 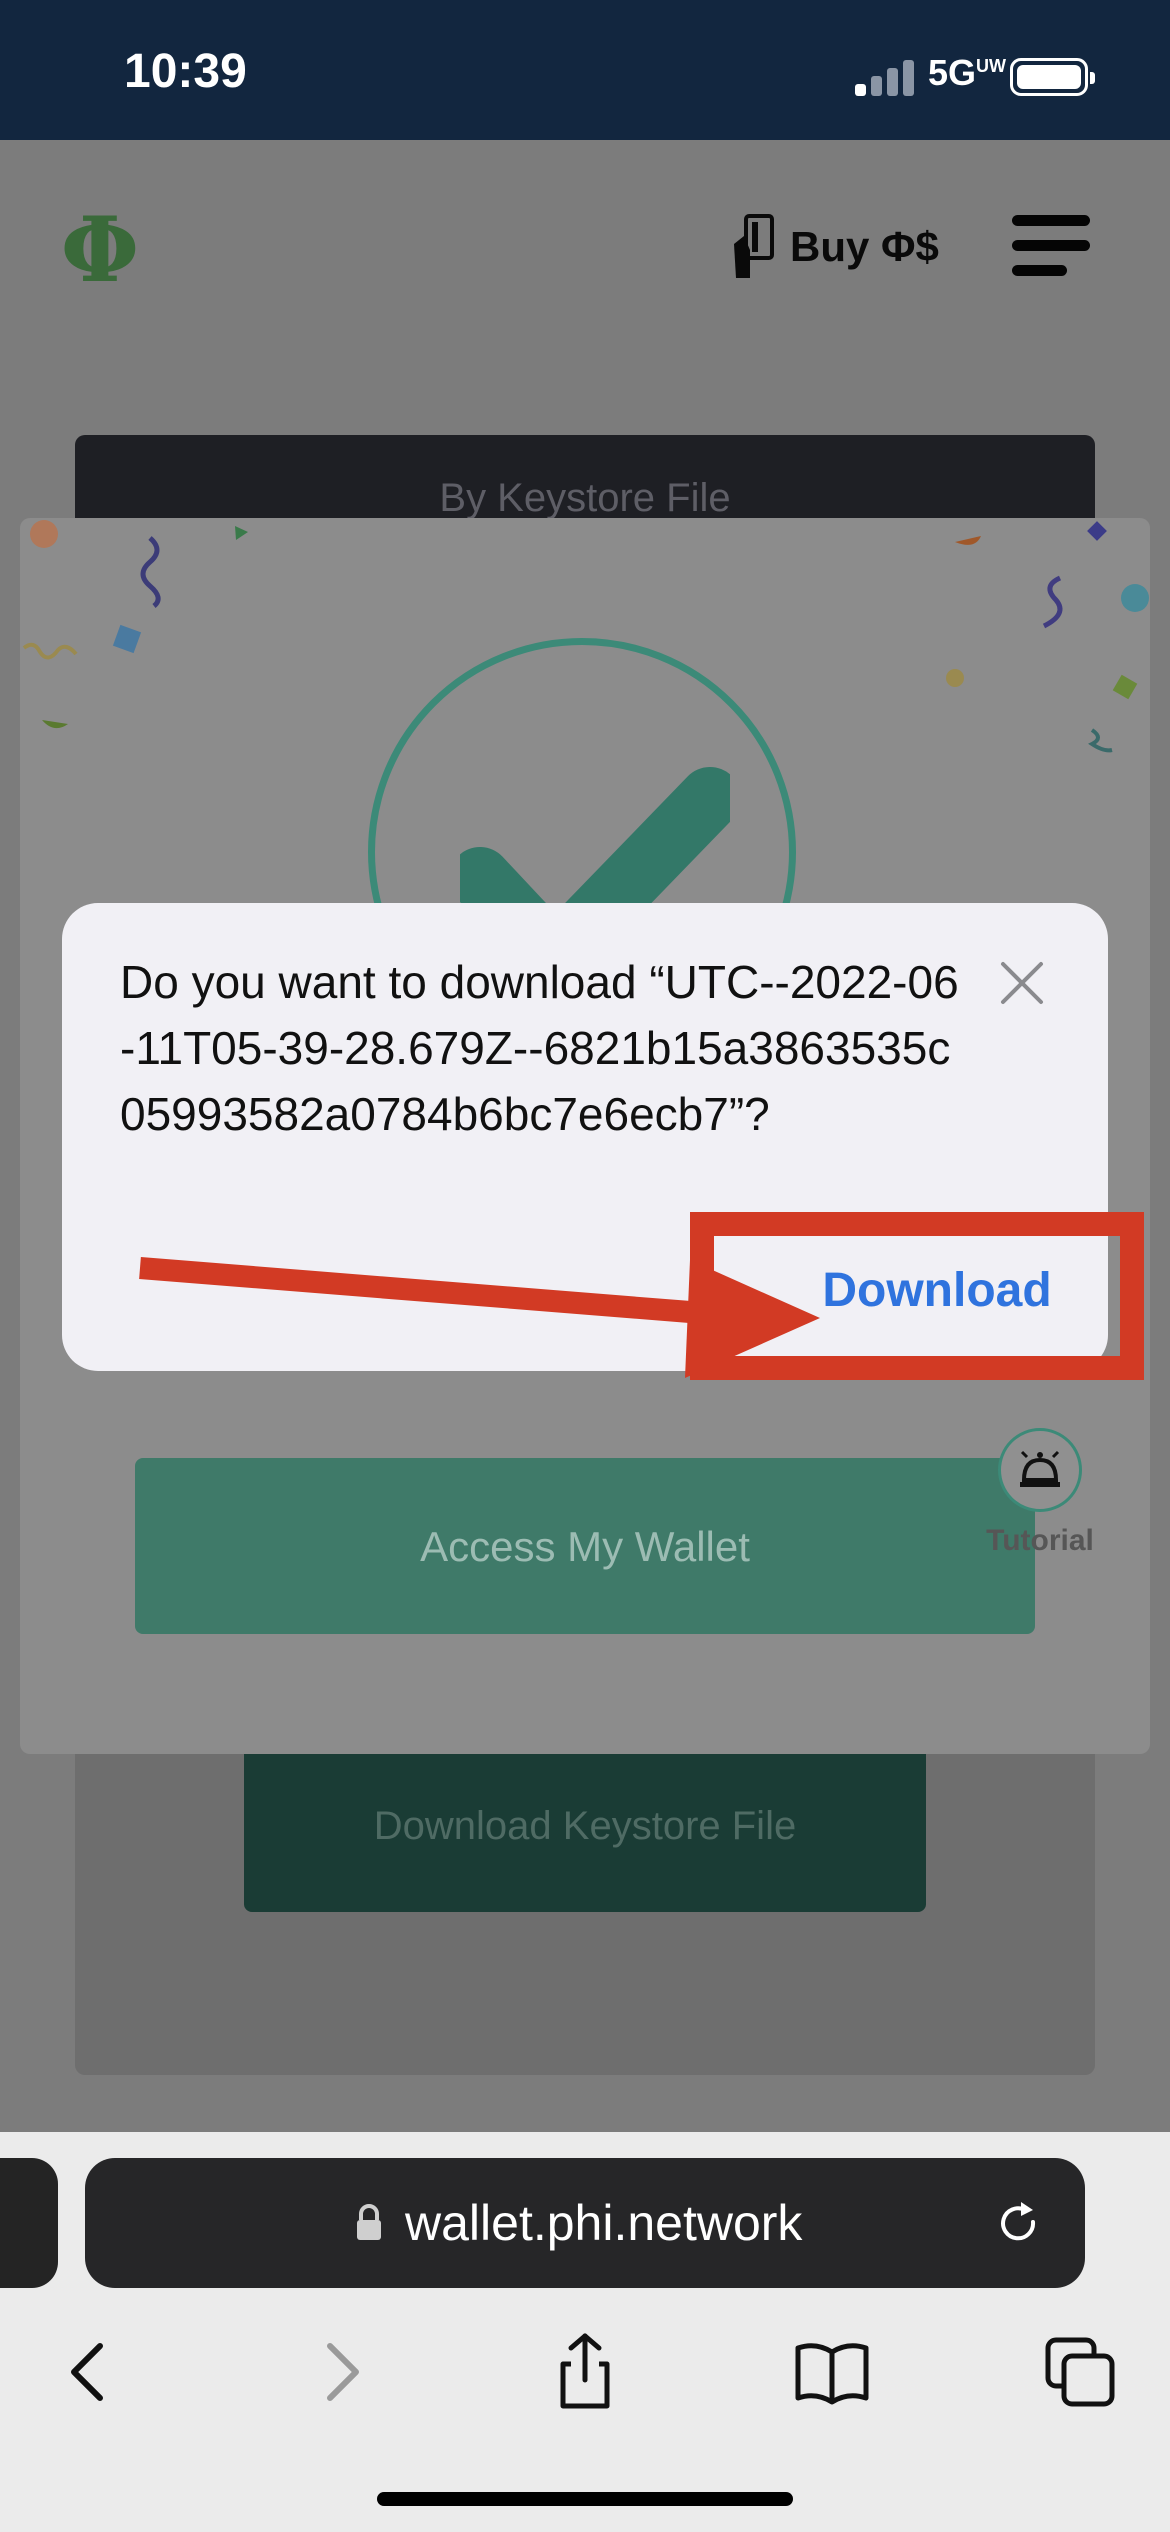 I want to click on bookmarks-icon, so click(x=832, y=2372).